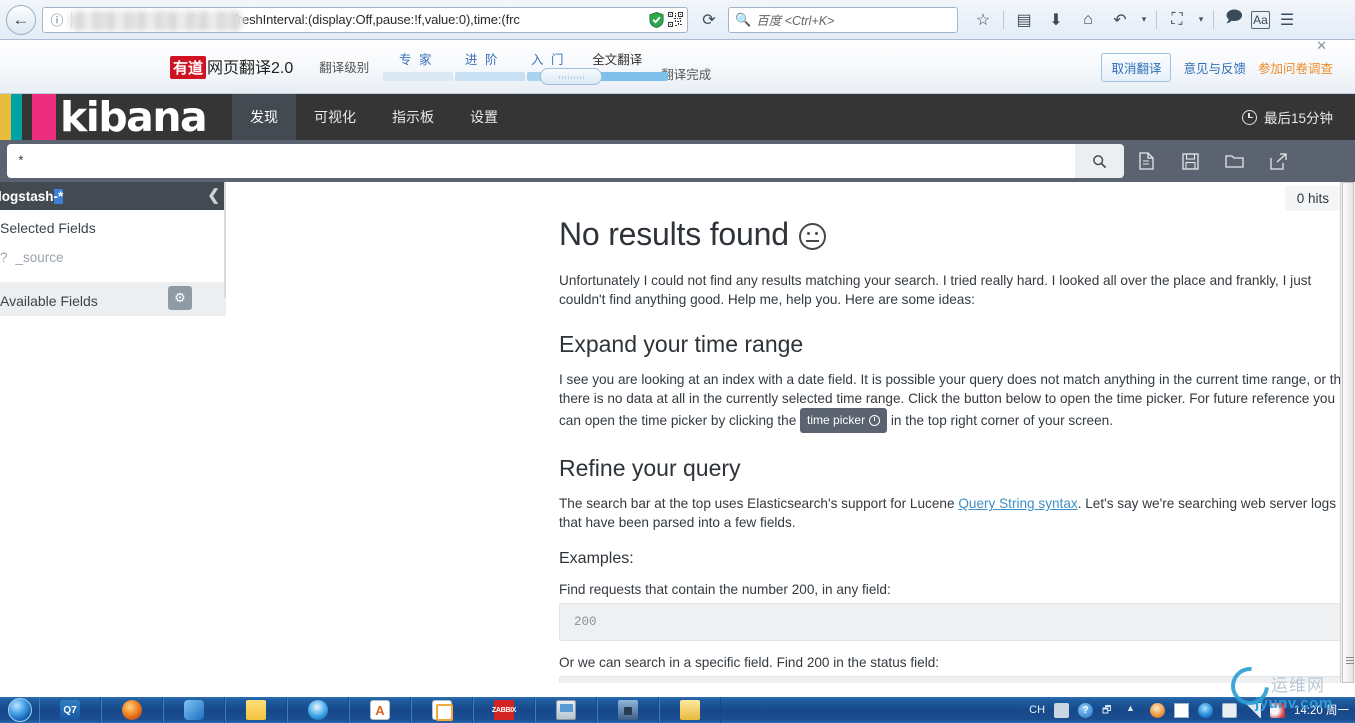 This screenshot has height=723, width=1355. What do you see at coordinates (116, 117) in the screenshot?
I see `kibana-logo: kibana` at bounding box center [116, 117].